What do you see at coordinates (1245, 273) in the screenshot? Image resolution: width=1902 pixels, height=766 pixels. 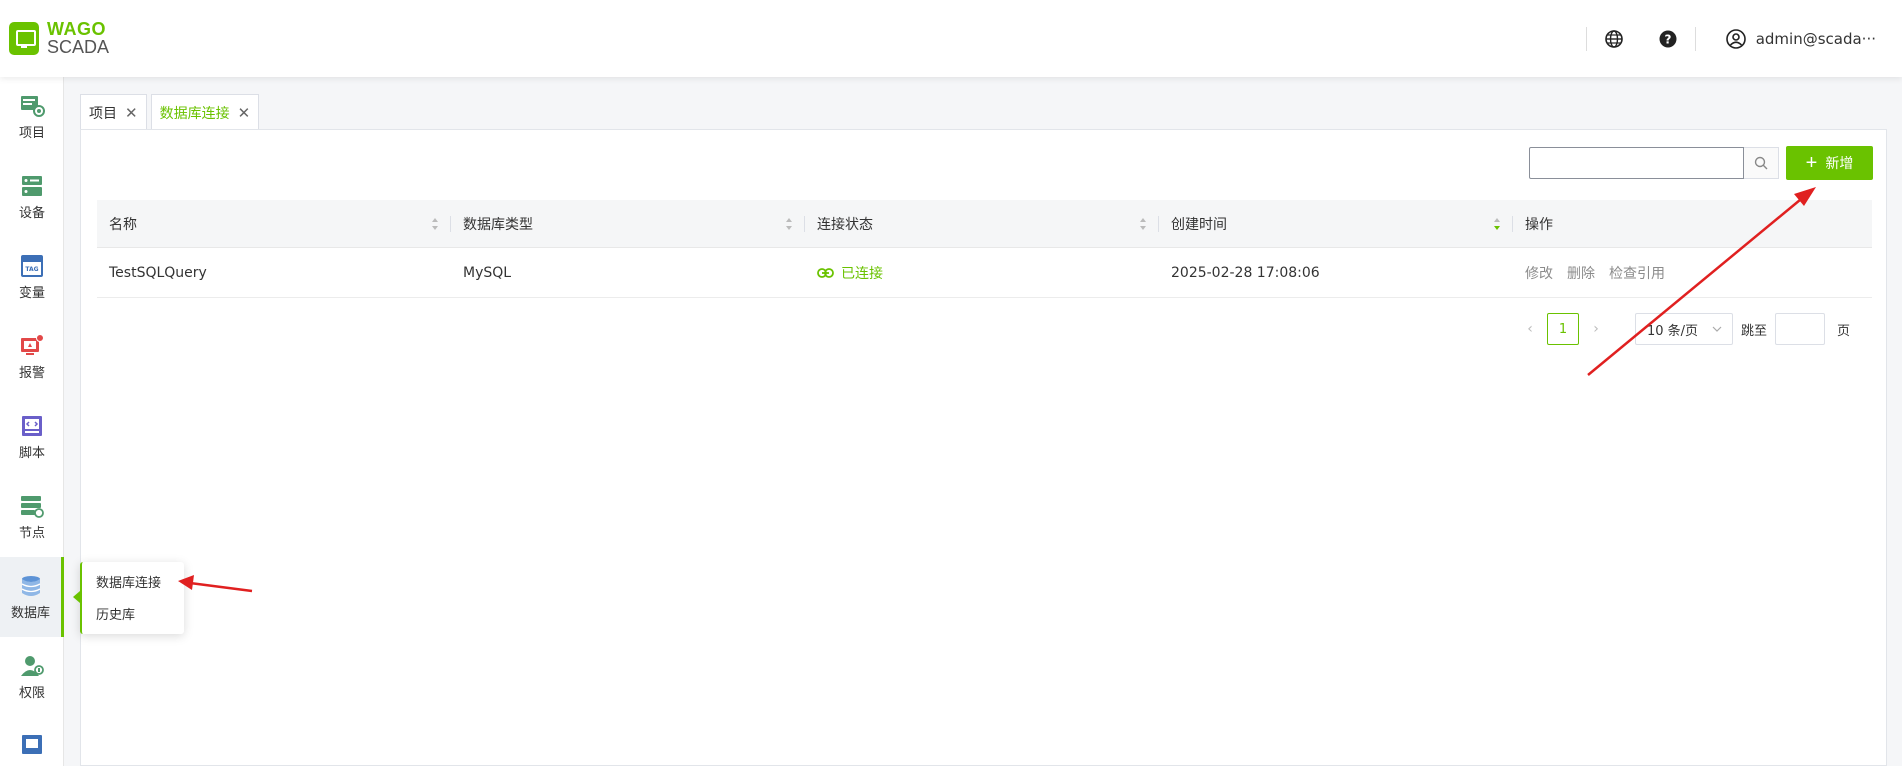 I see `cell-created: 2025-02-28 17:08:06` at bounding box center [1245, 273].